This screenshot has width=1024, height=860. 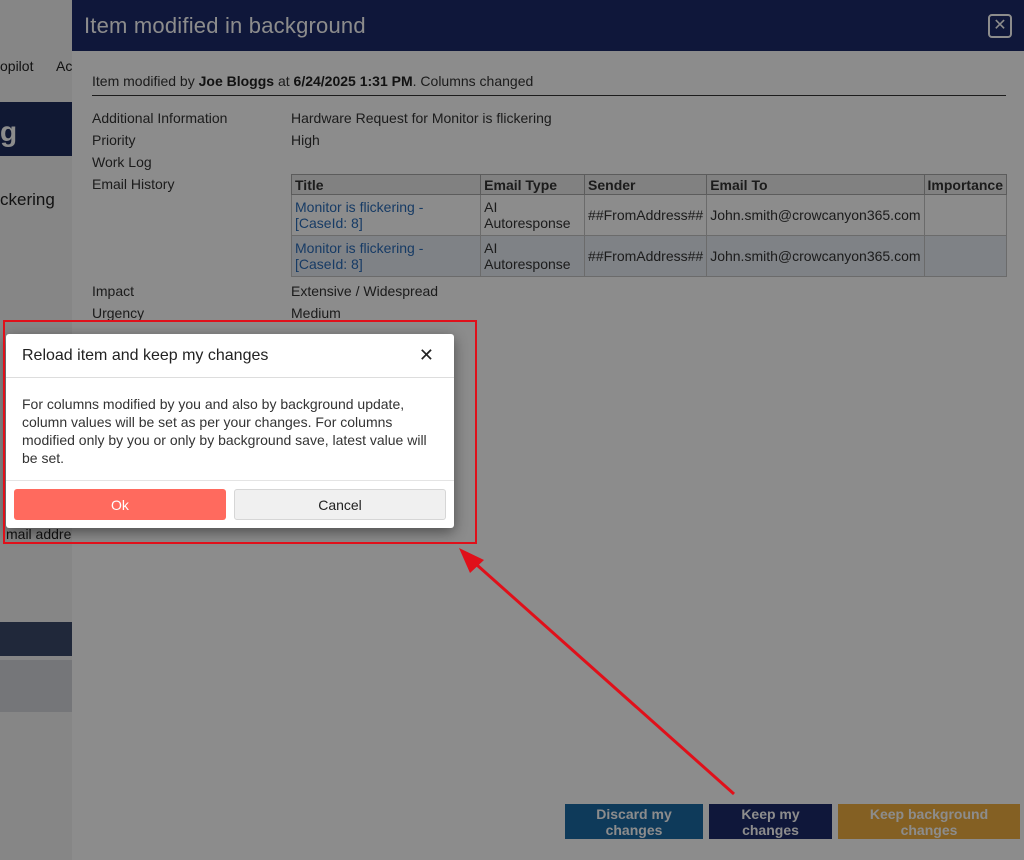 What do you see at coordinates (120, 504) in the screenshot?
I see `ok-button: Ok` at bounding box center [120, 504].